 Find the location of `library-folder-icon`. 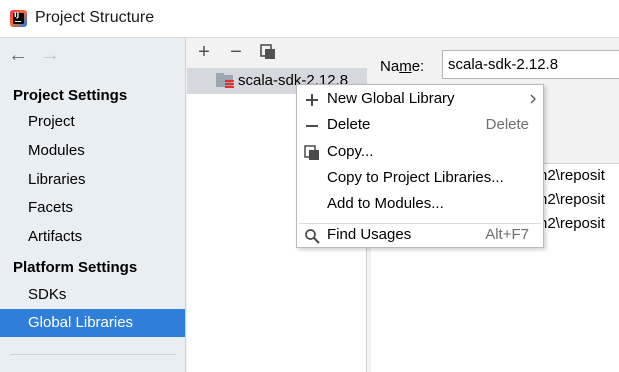

library-folder-icon is located at coordinates (225, 80).